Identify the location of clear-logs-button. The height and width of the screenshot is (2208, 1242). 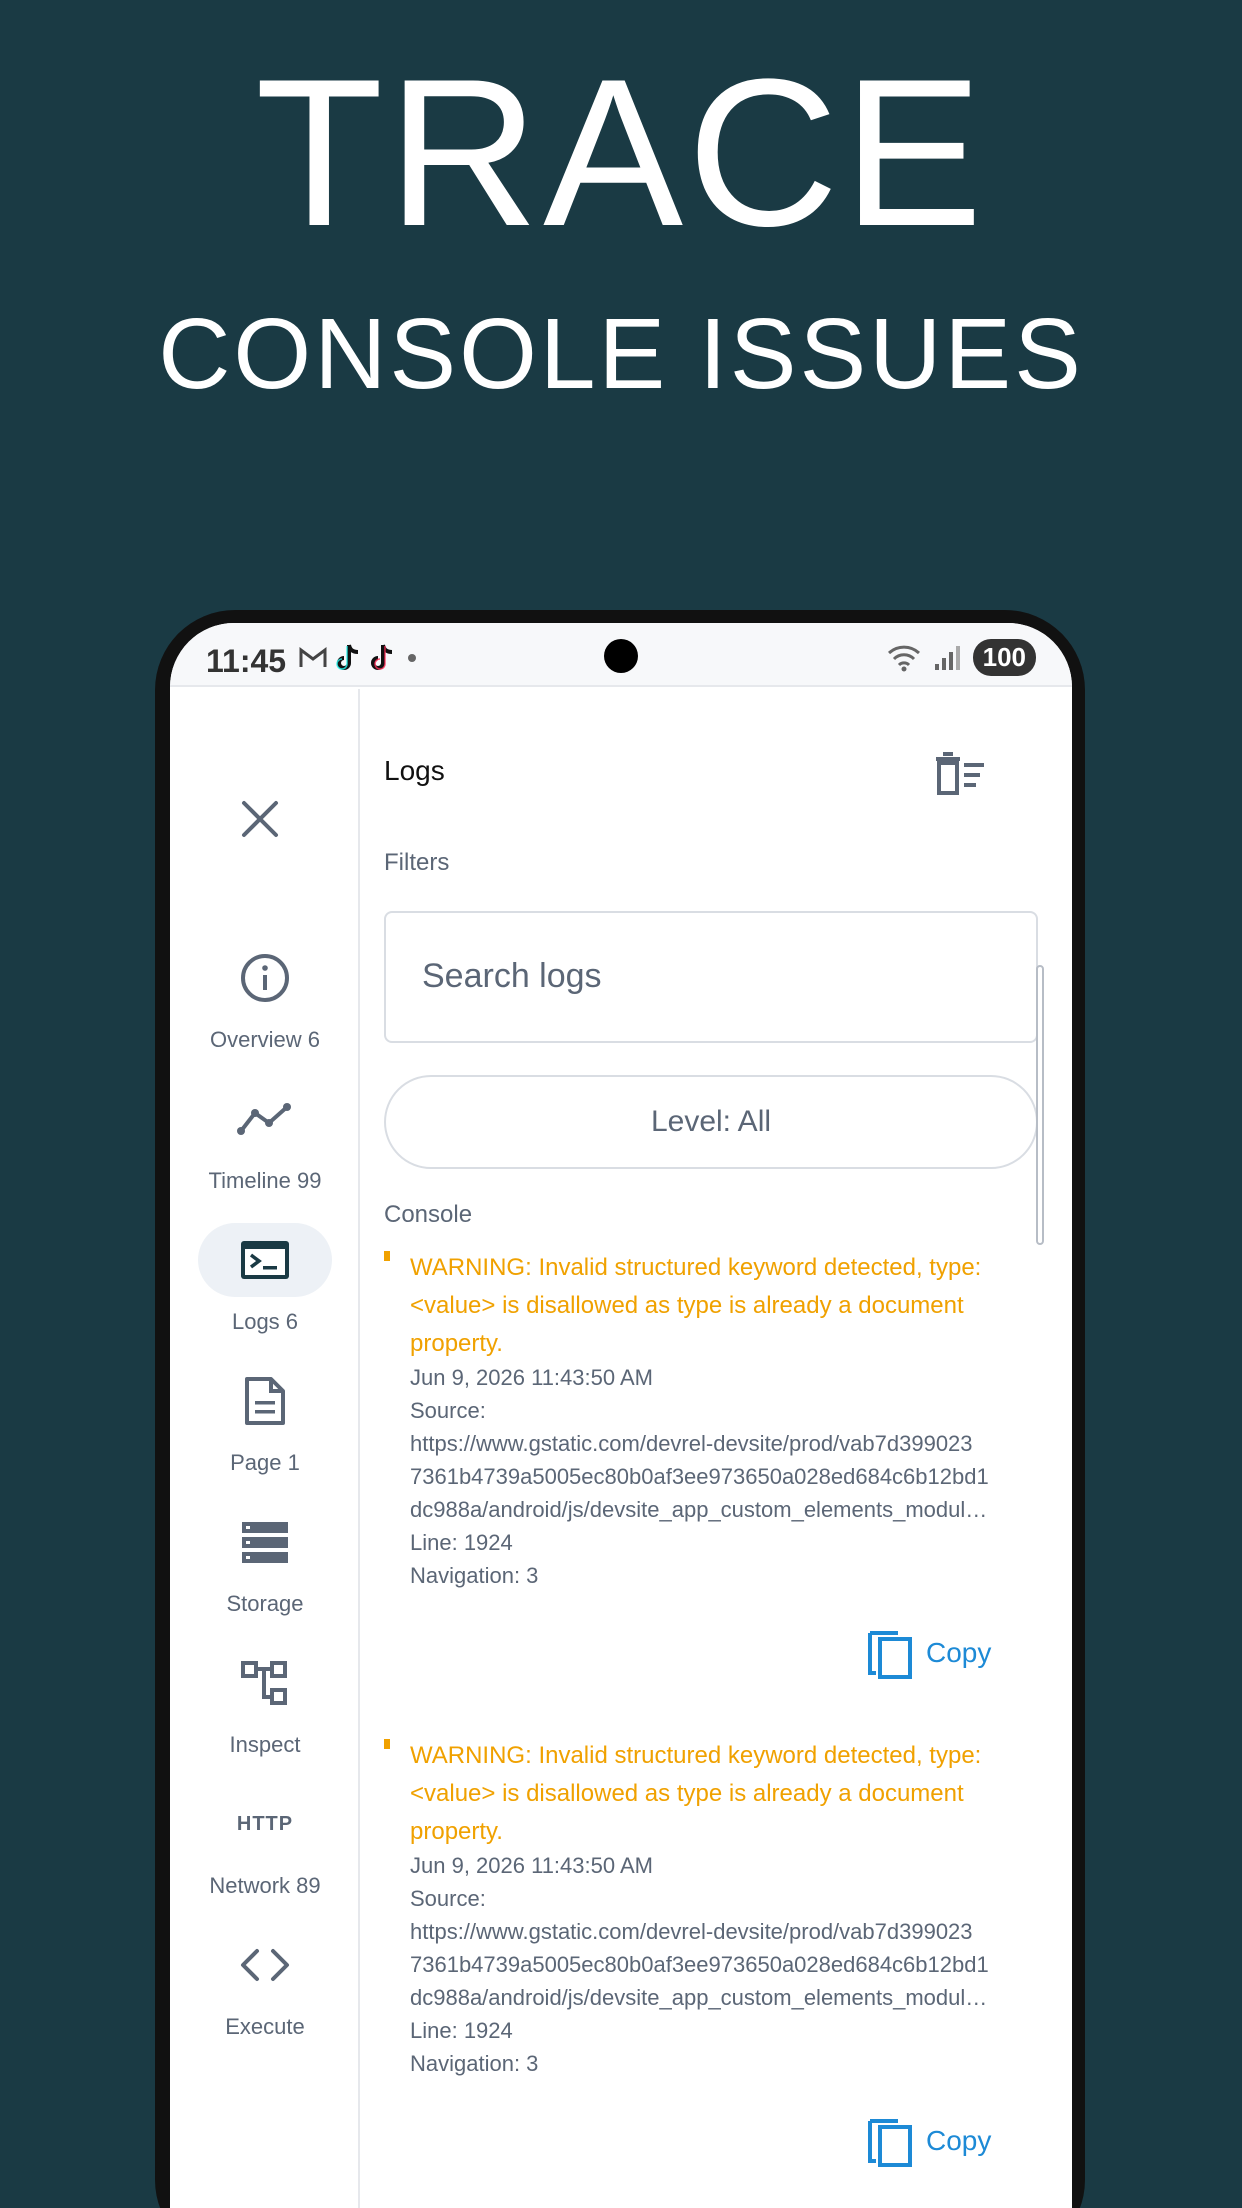
(960, 774).